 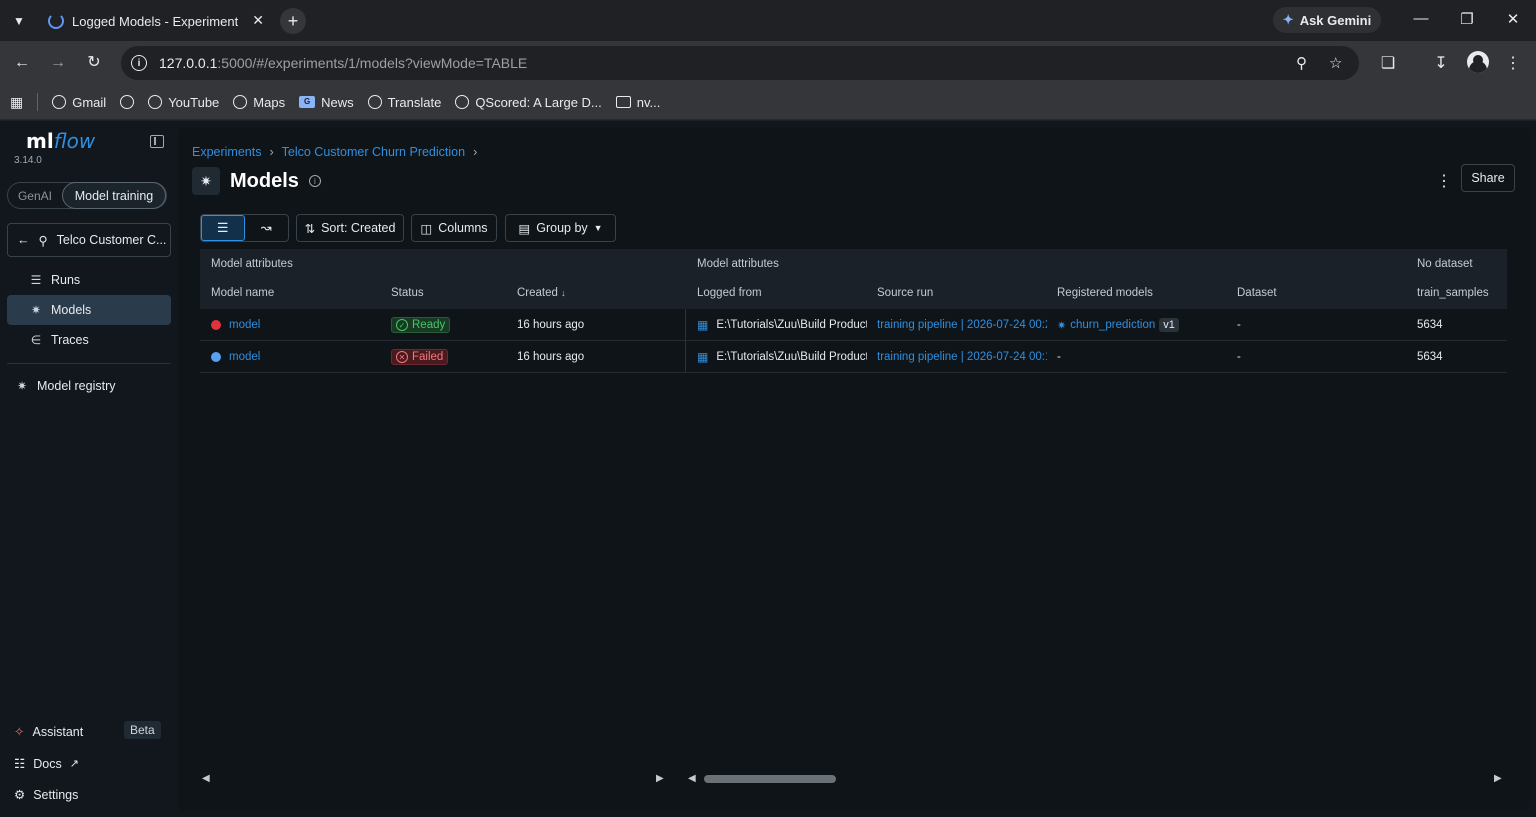 I want to click on browser-tab: Logged Models - Experiment 1 ✕, so click(x=156, y=21).